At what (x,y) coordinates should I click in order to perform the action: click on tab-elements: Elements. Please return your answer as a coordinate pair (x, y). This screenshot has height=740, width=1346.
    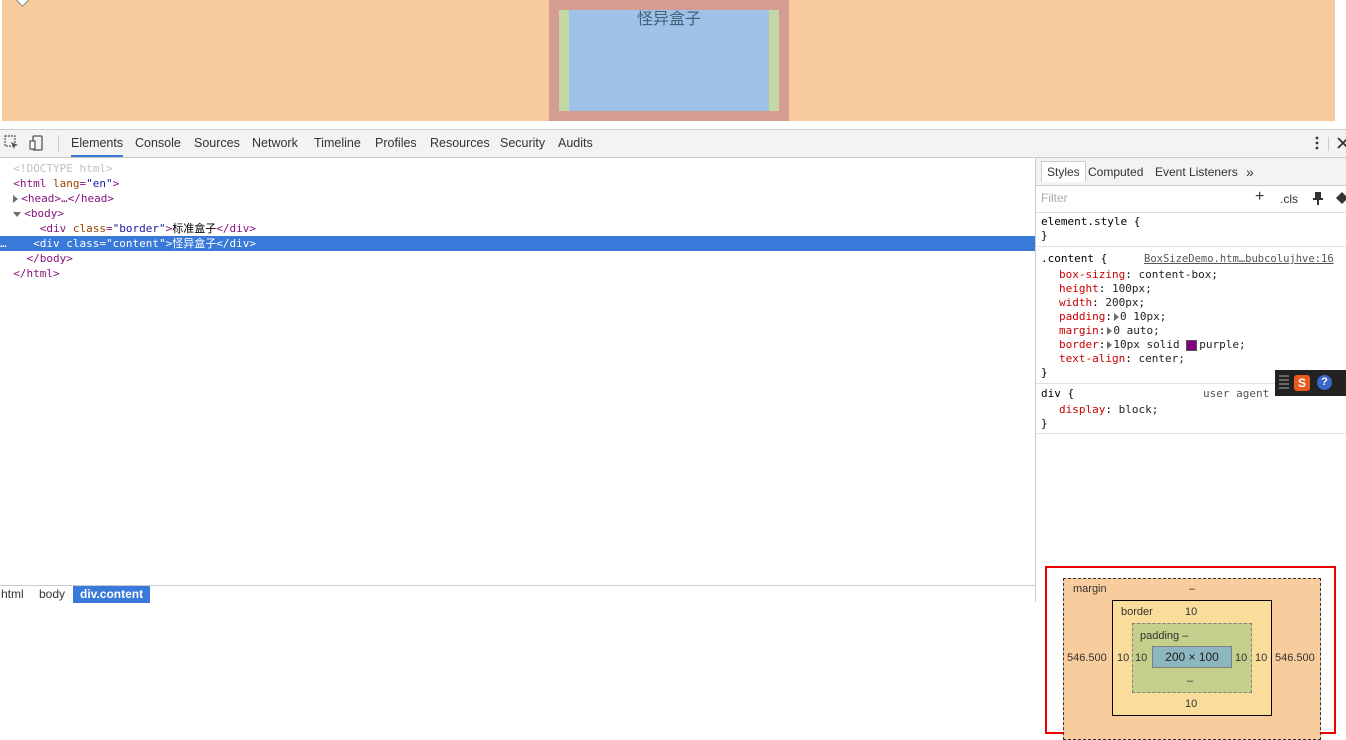
    Looking at the image, I should click on (97, 143).